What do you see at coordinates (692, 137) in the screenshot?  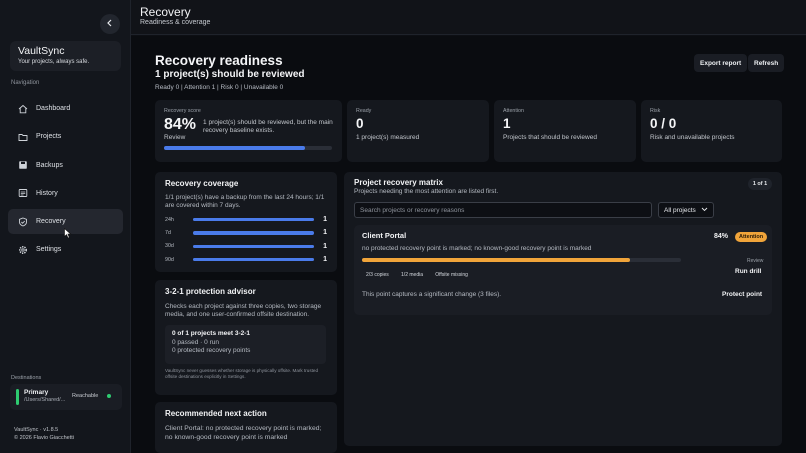 I see `risk-description: Risk and unavailable projects` at bounding box center [692, 137].